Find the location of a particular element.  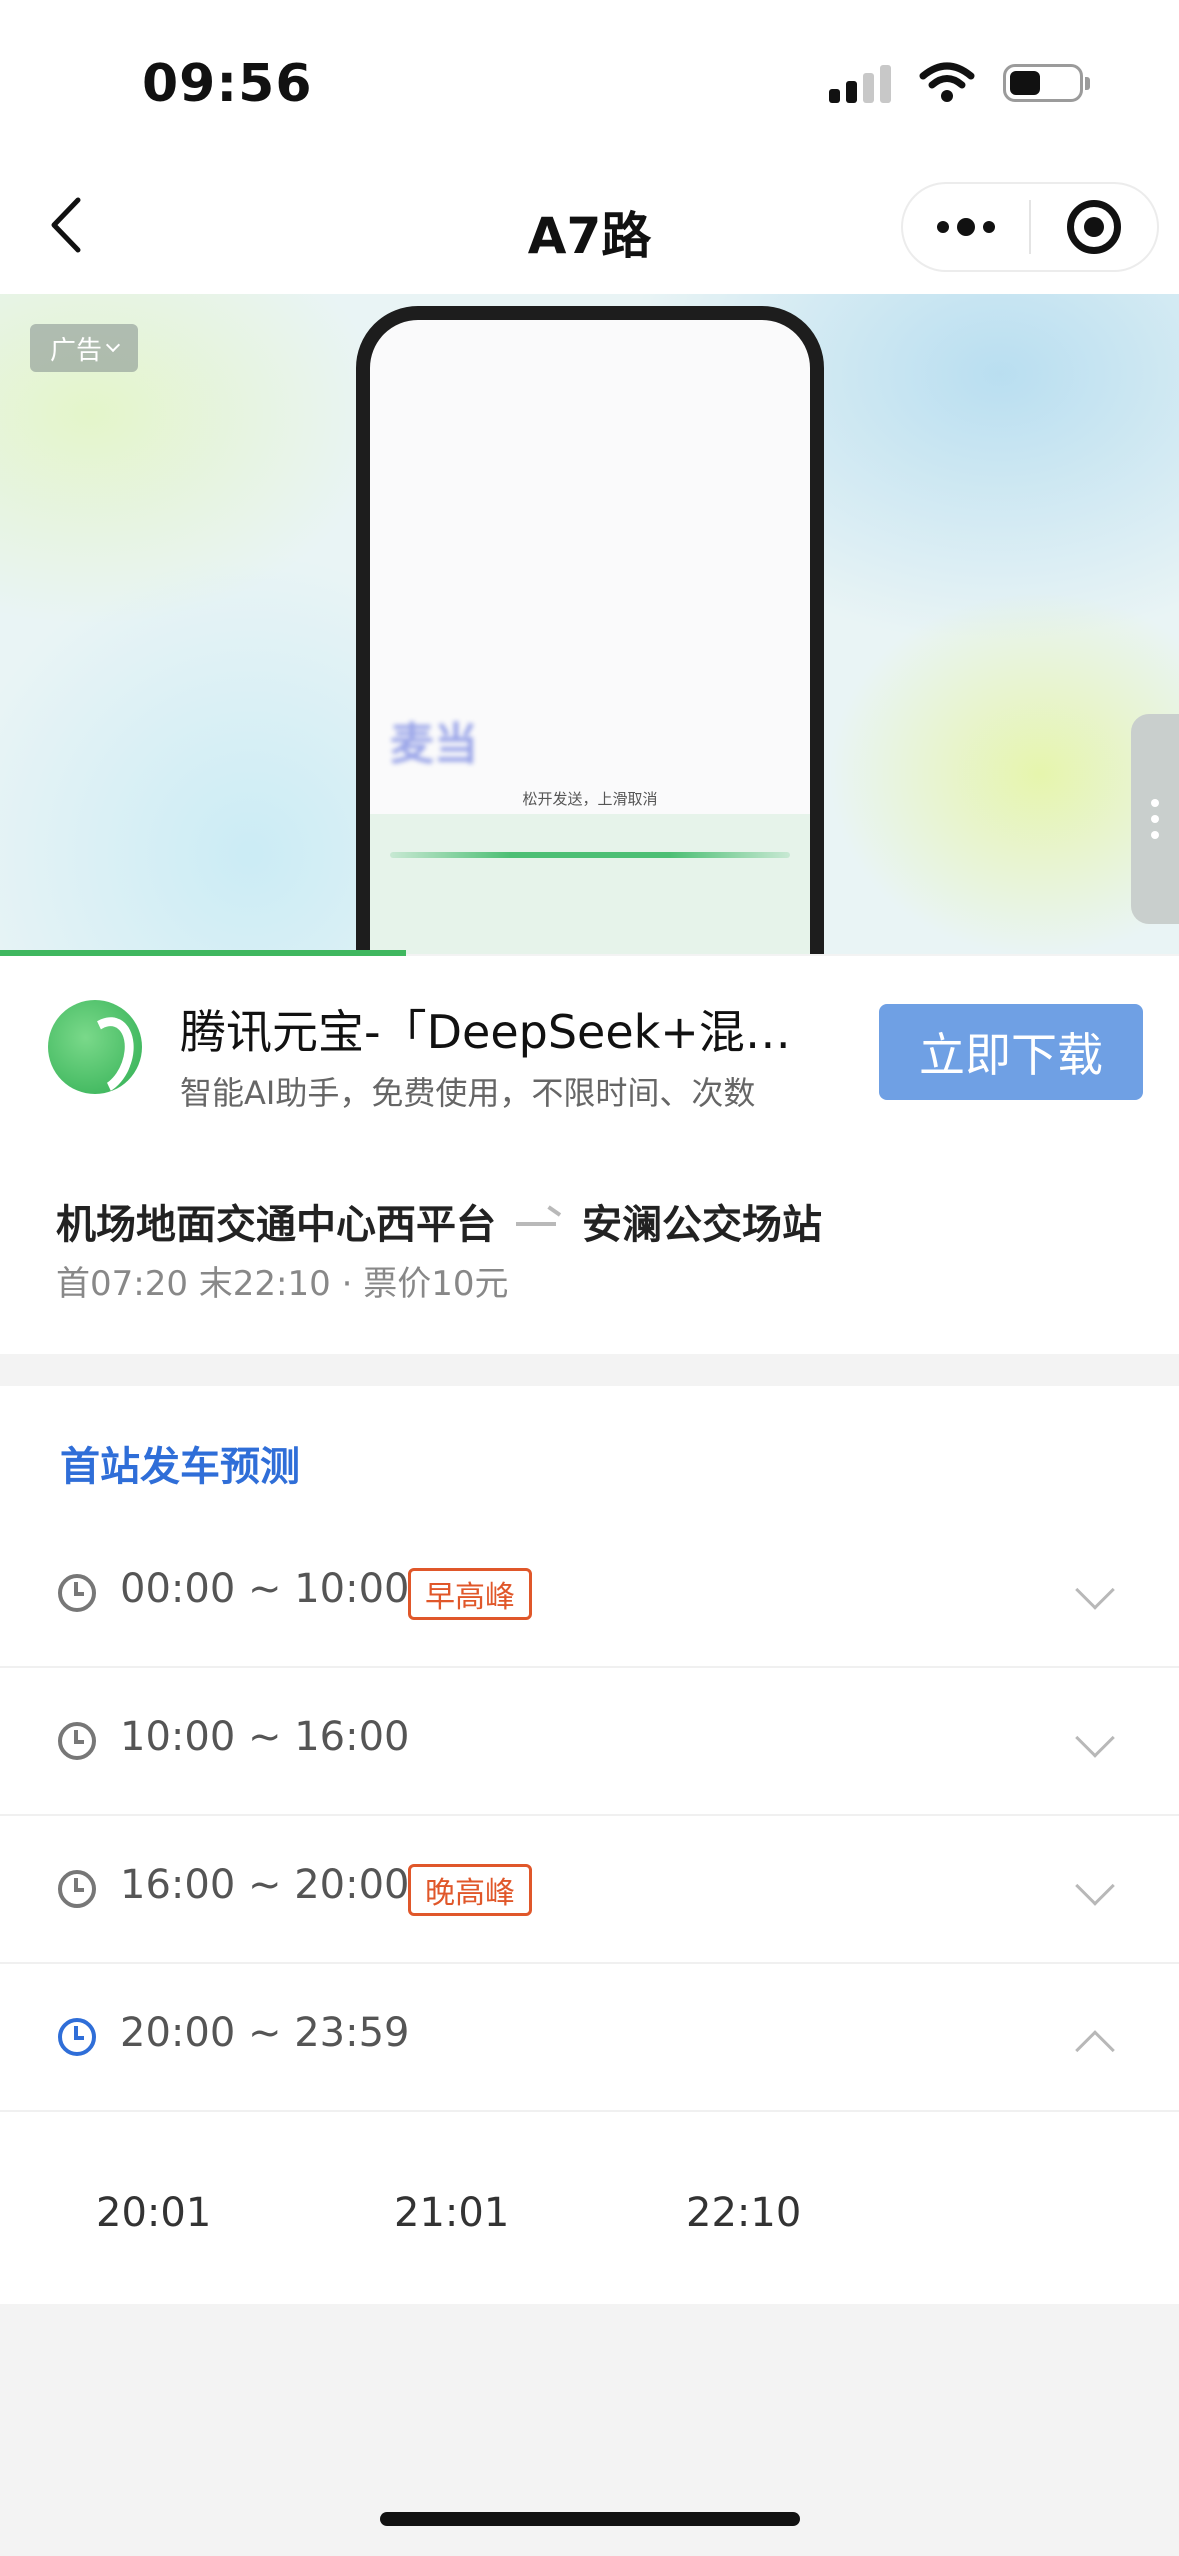

more-button is located at coordinates (966, 227).